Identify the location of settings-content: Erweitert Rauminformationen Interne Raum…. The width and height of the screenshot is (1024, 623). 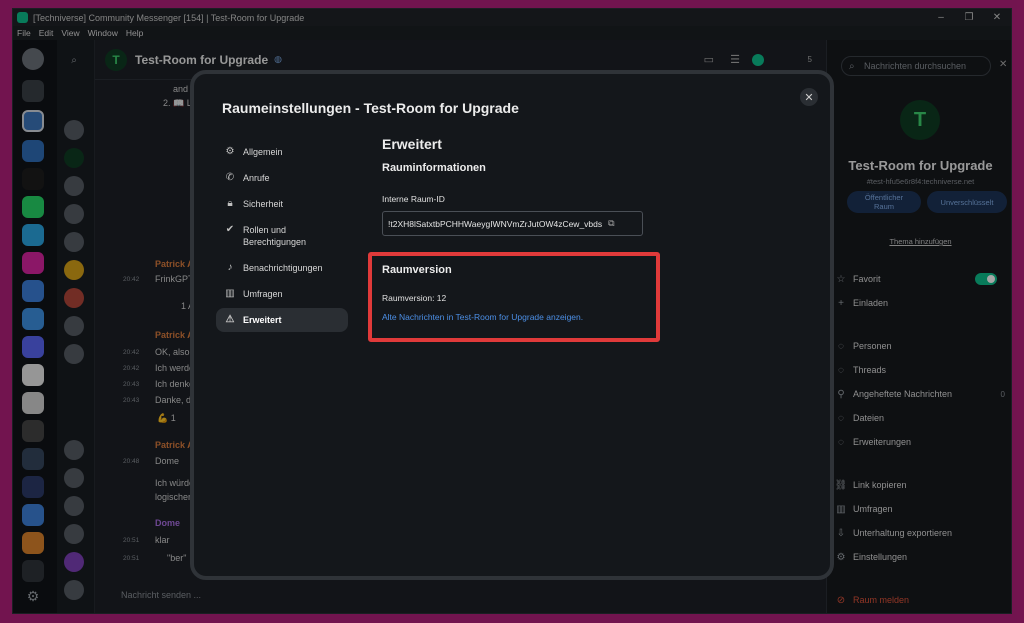
(592, 186).